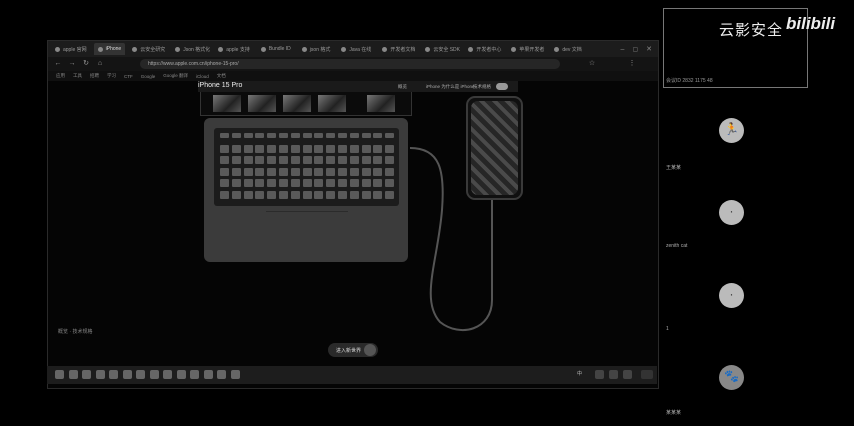  Describe the element at coordinates (358, 86) in the screenshot. I see `product-subnav: iPhone 15 Pro 概览 iPhone 为什么是 iPhone 技术规格` at that location.